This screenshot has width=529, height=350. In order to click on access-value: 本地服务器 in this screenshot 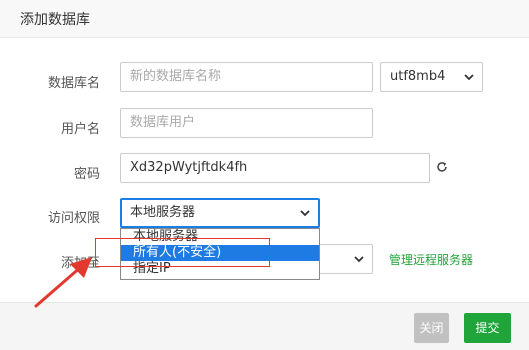, I will do `click(163, 212)`.